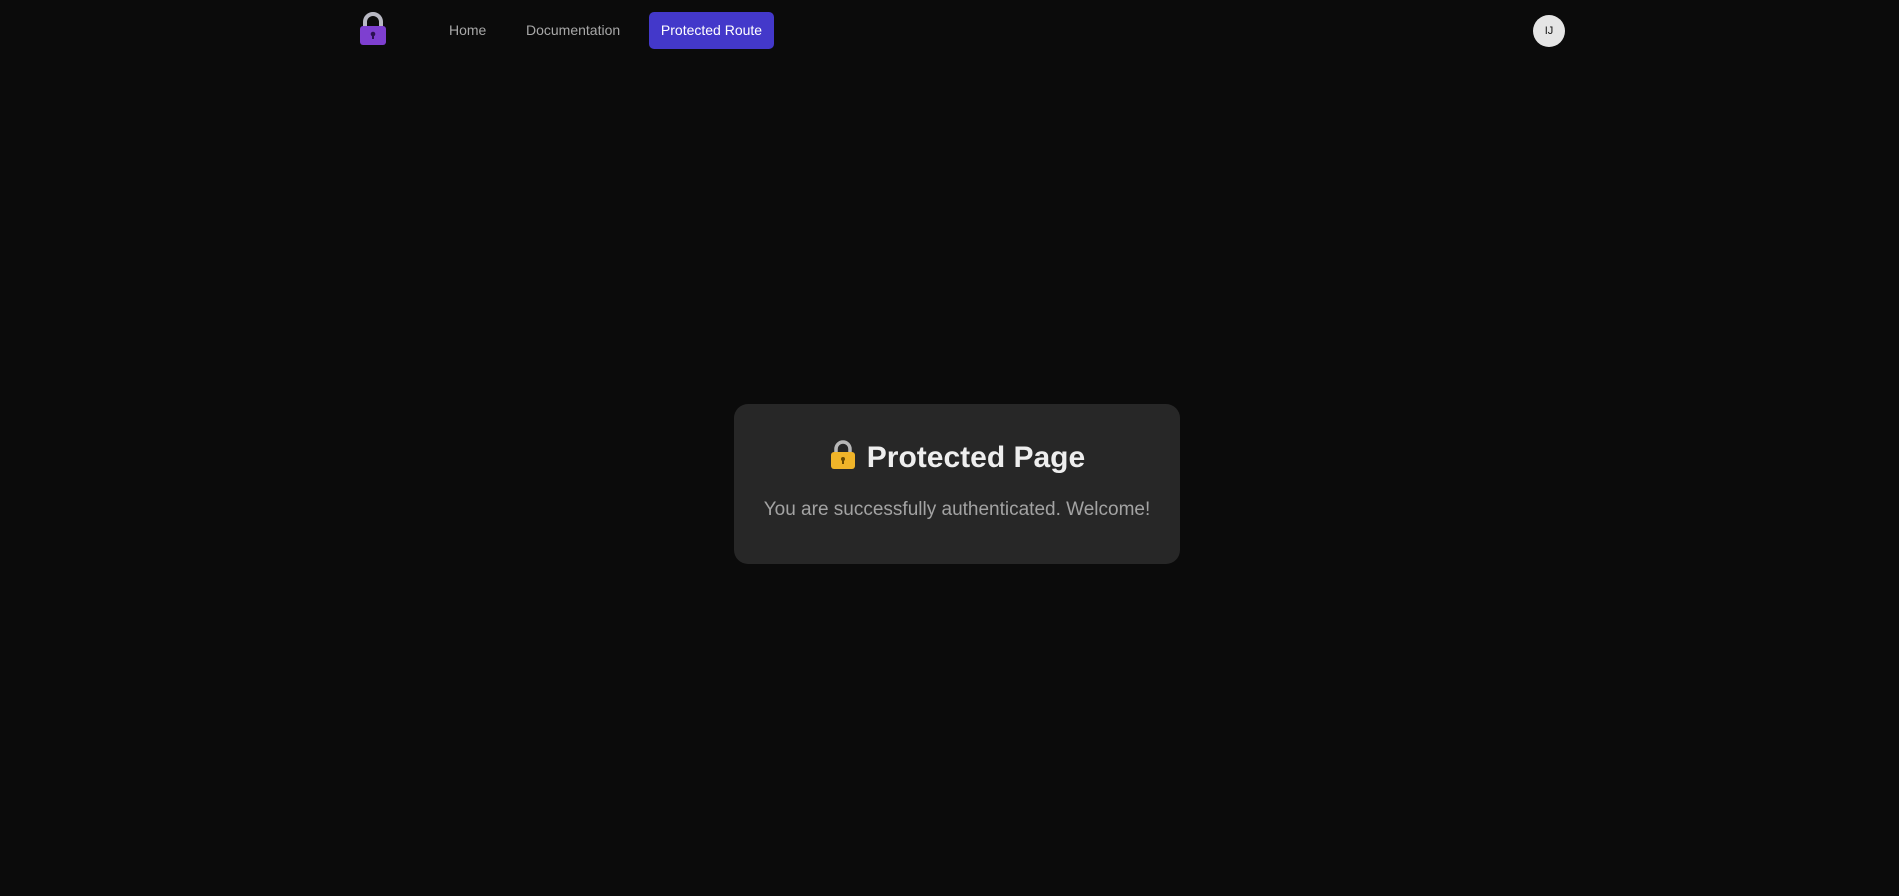 Image resolution: width=1899 pixels, height=896 pixels. What do you see at coordinates (573, 30) in the screenshot?
I see `nav-link-documentation: Documentation` at bounding box center [573, 30].